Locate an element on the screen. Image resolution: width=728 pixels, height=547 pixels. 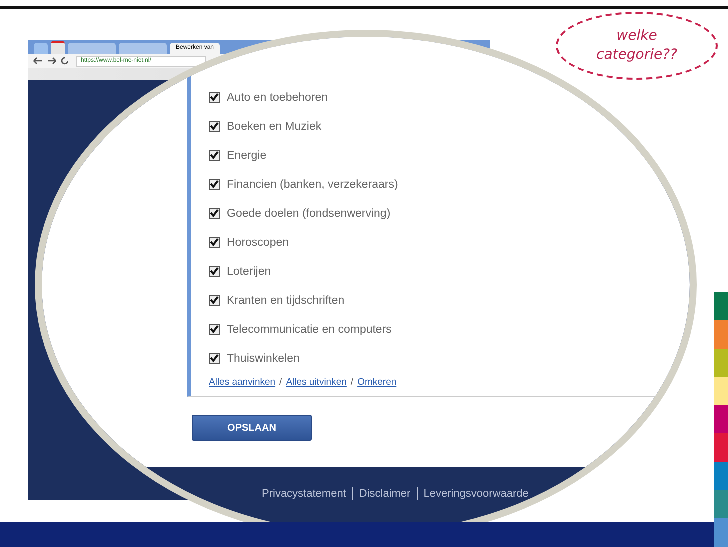
footer-link: Disclaimer is located at coordinates (385, 494).